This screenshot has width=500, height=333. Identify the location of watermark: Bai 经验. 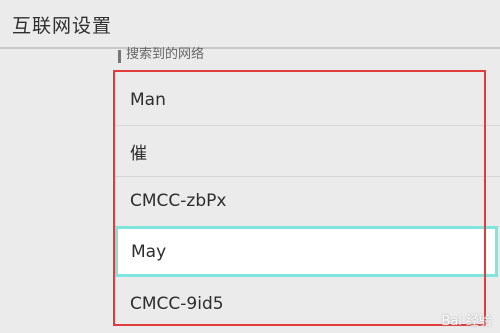
(466, 321).